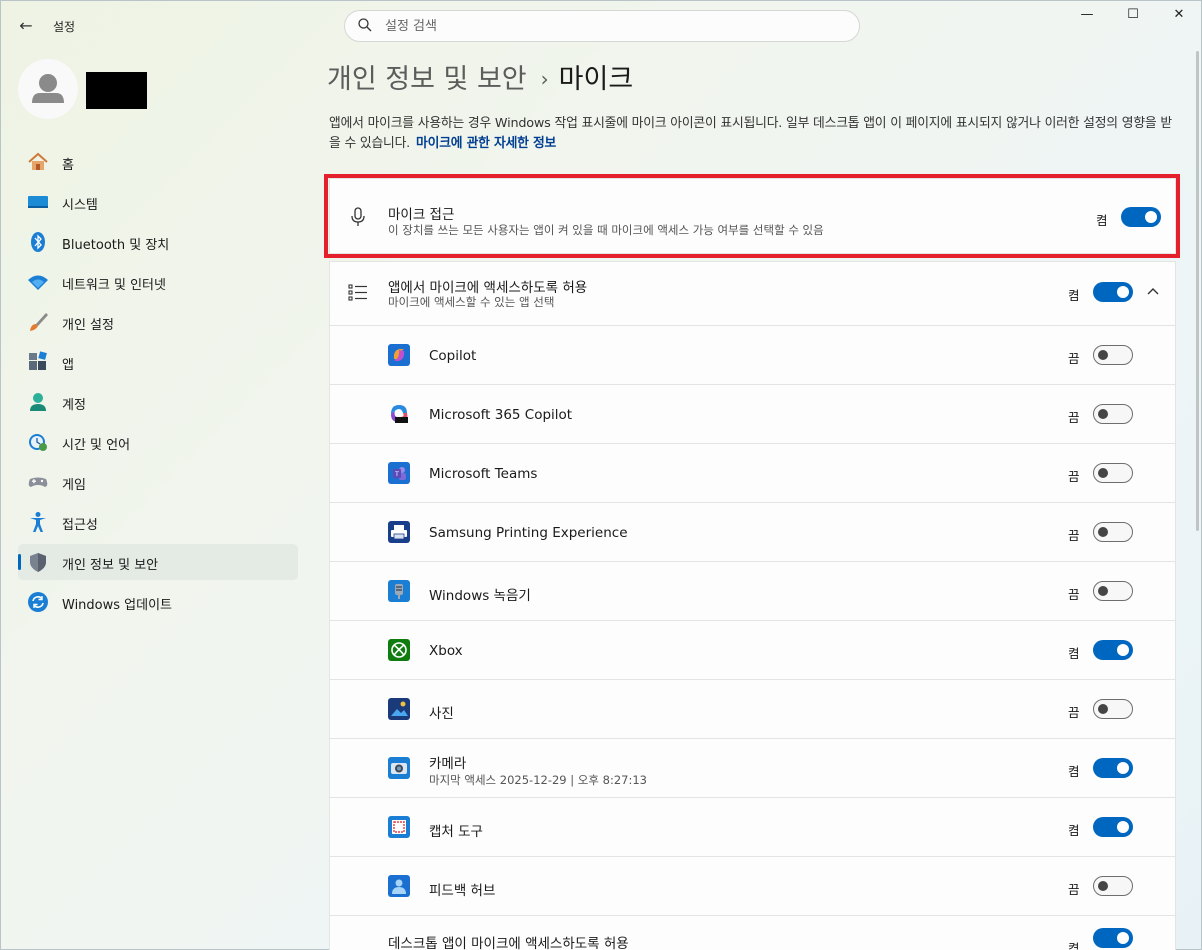 This screenshot has height=950, width=1202. I want to click on app-row-microsoft-teams: T Microsoft Teams 끔, so click(752, 473).